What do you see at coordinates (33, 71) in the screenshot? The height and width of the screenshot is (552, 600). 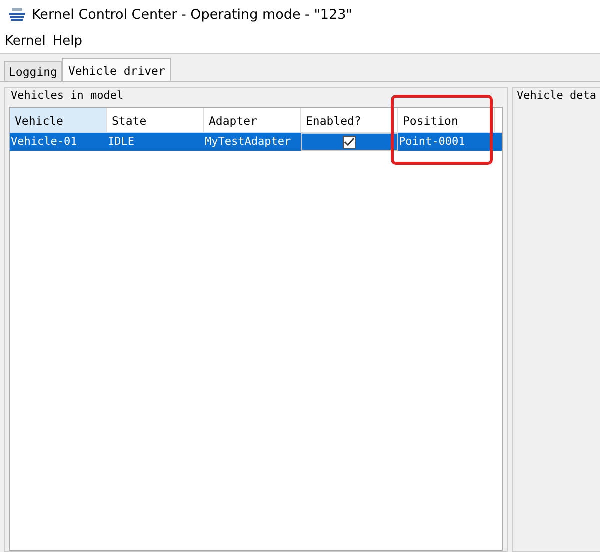 I see `tab: Logging` at bounding box center [33, 71].